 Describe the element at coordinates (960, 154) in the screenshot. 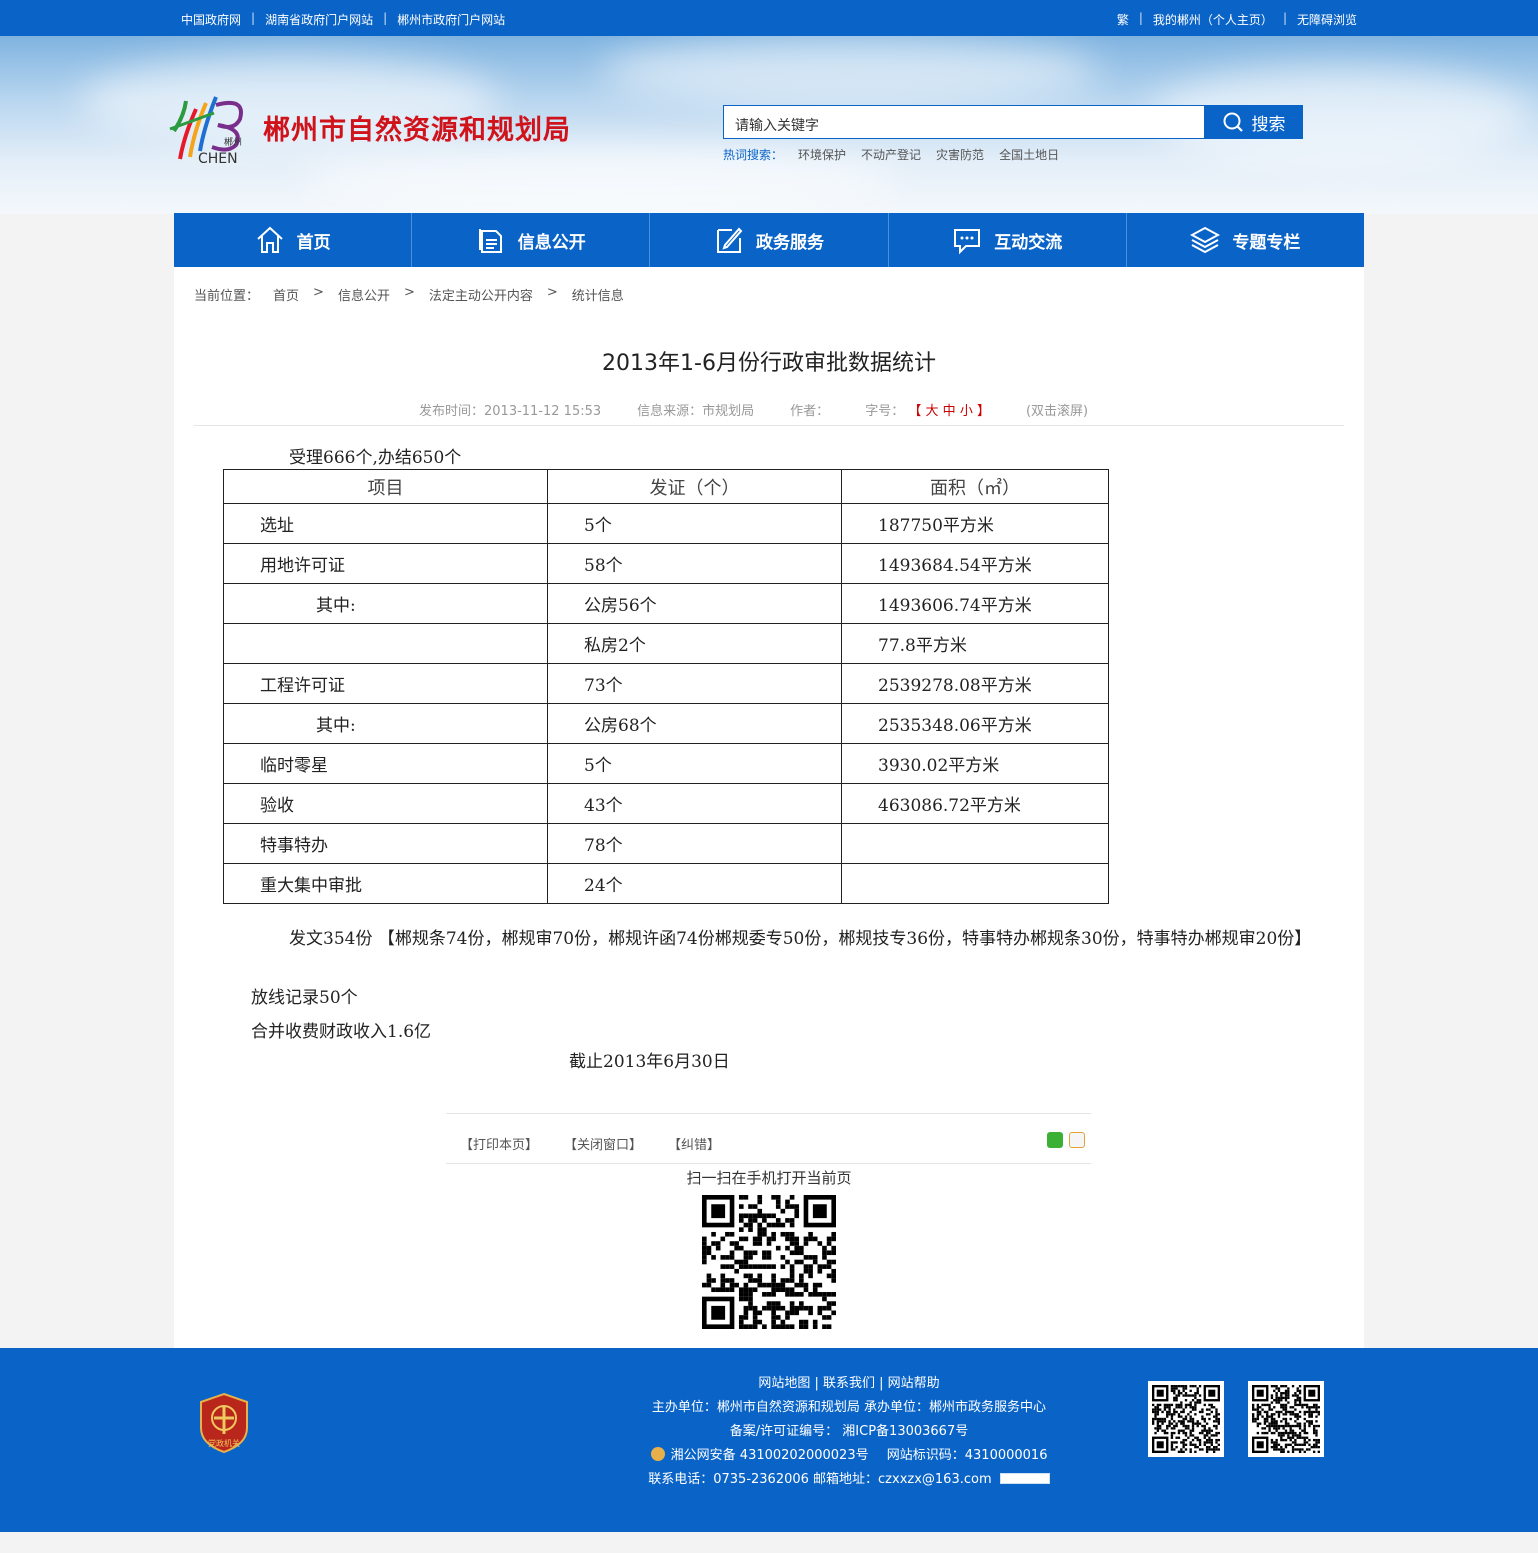

I see `hot-word-link: 灾害防范` at that location.